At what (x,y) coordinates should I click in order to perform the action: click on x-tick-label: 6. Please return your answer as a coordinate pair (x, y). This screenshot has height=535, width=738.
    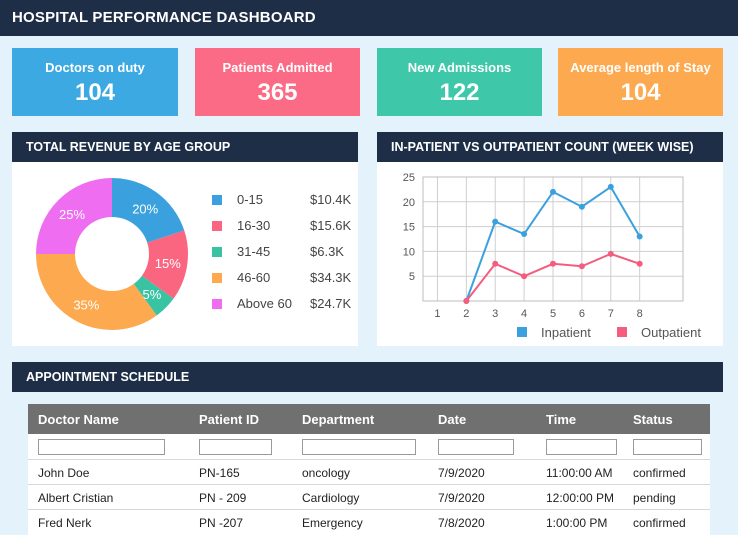
    Looking at the image, I should click on (582, 314).